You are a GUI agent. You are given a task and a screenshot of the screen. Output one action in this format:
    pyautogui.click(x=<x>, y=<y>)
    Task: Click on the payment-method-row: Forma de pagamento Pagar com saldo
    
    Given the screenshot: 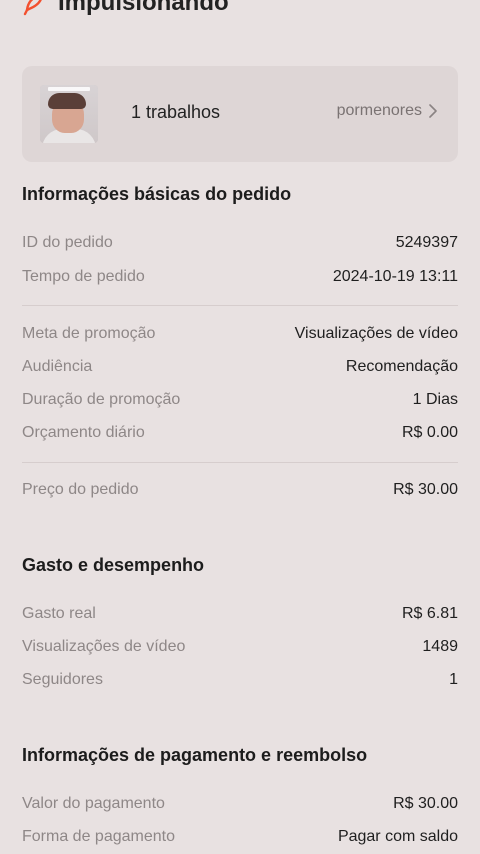 What is the action you would take?
    pyautogui.click(x=240, y=837)
    